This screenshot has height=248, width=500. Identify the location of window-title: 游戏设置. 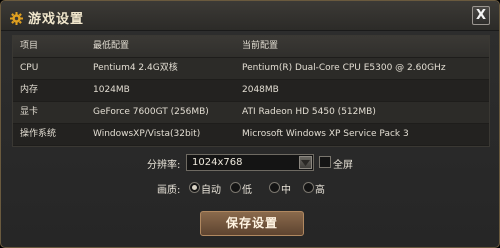
(56, 19).